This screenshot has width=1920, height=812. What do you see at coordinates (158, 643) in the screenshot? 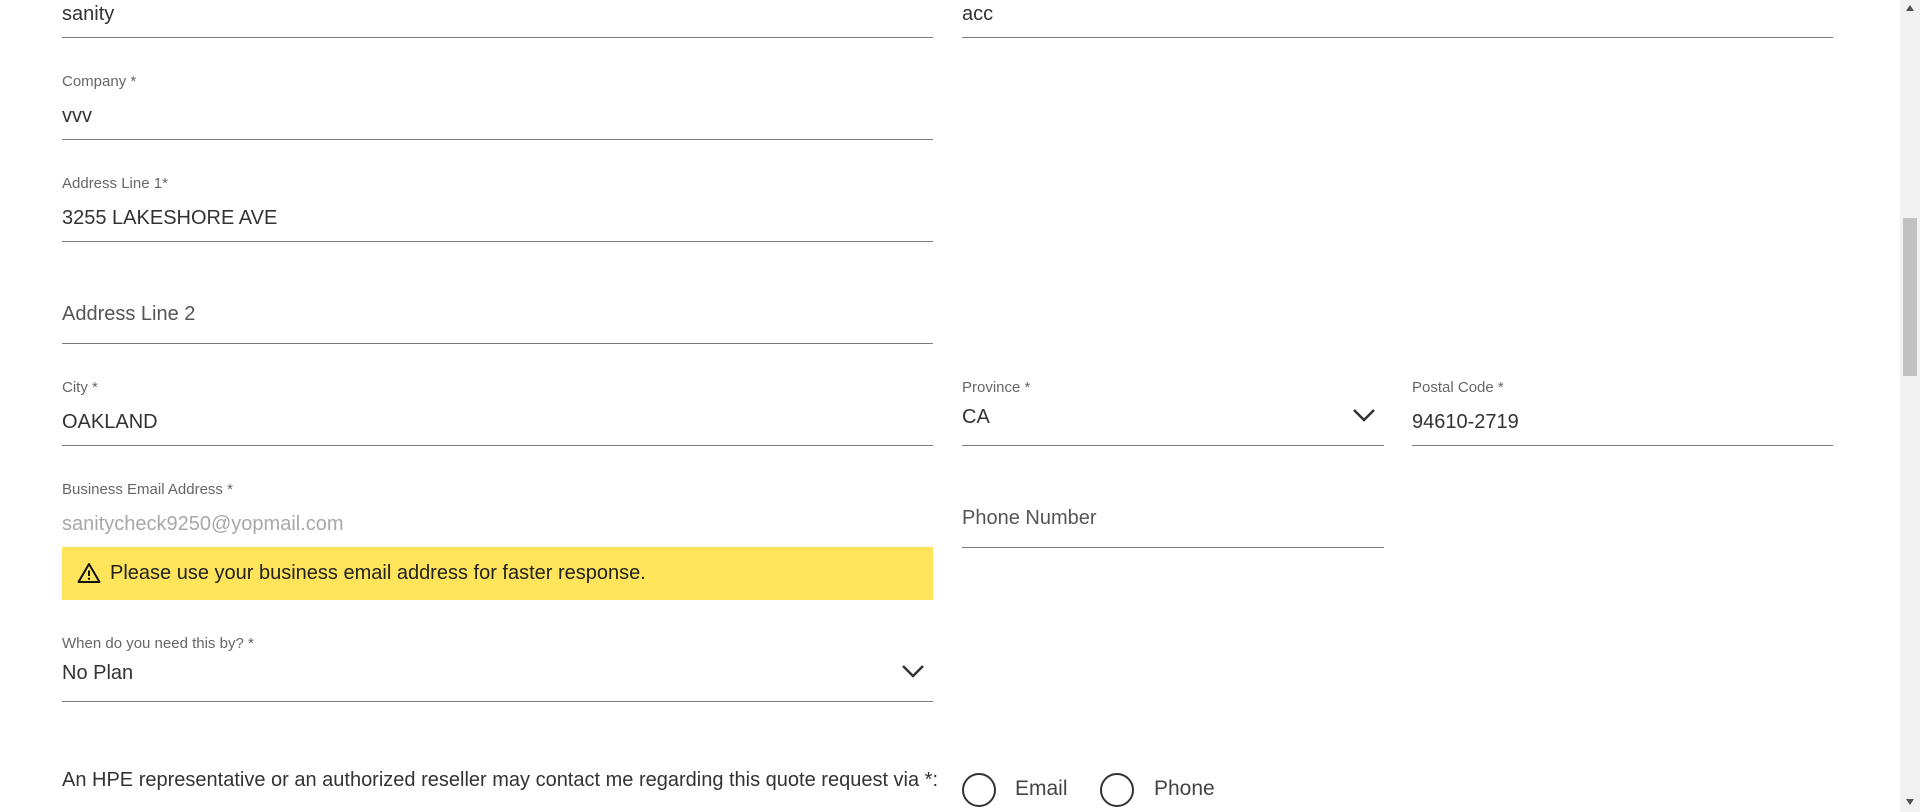
I see `timeline-label: When do you need this by? *` at bounding box center [158, 643].